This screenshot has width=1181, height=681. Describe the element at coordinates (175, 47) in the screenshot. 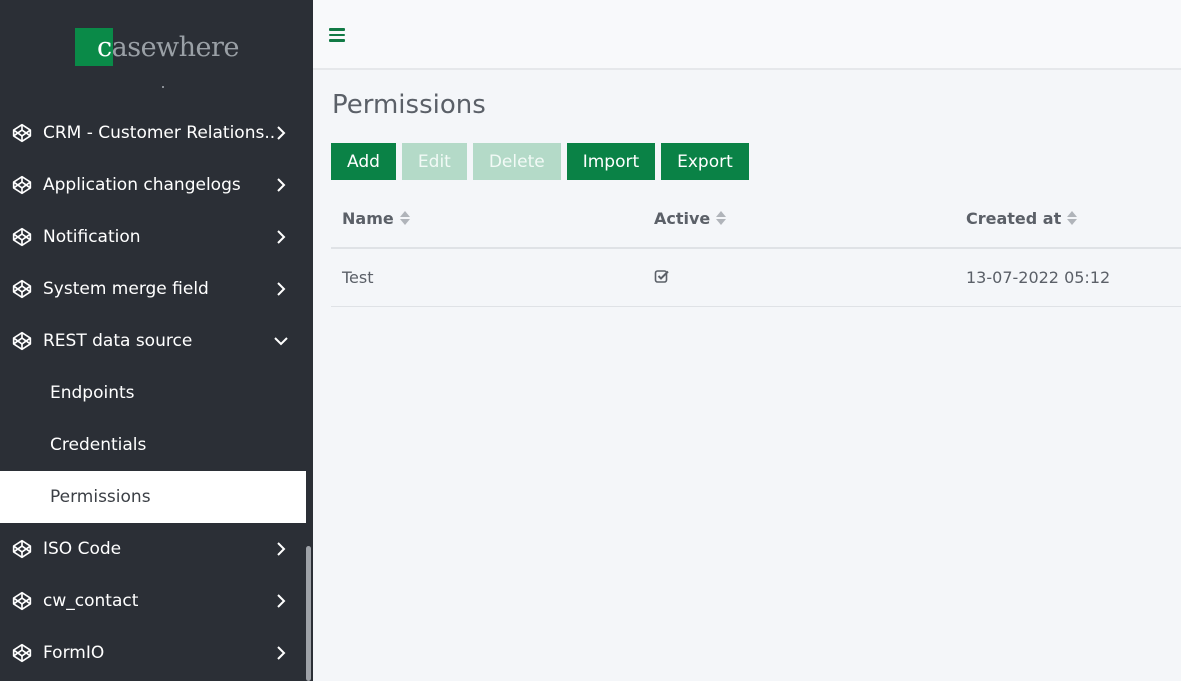

I see `logo-text-rest: asewhere` at that location.